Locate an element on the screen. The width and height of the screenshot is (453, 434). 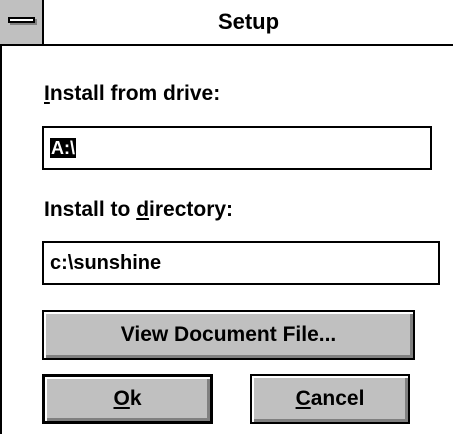
install-to-directory-input: c:\sunshine is located at coordinates (241, 263).